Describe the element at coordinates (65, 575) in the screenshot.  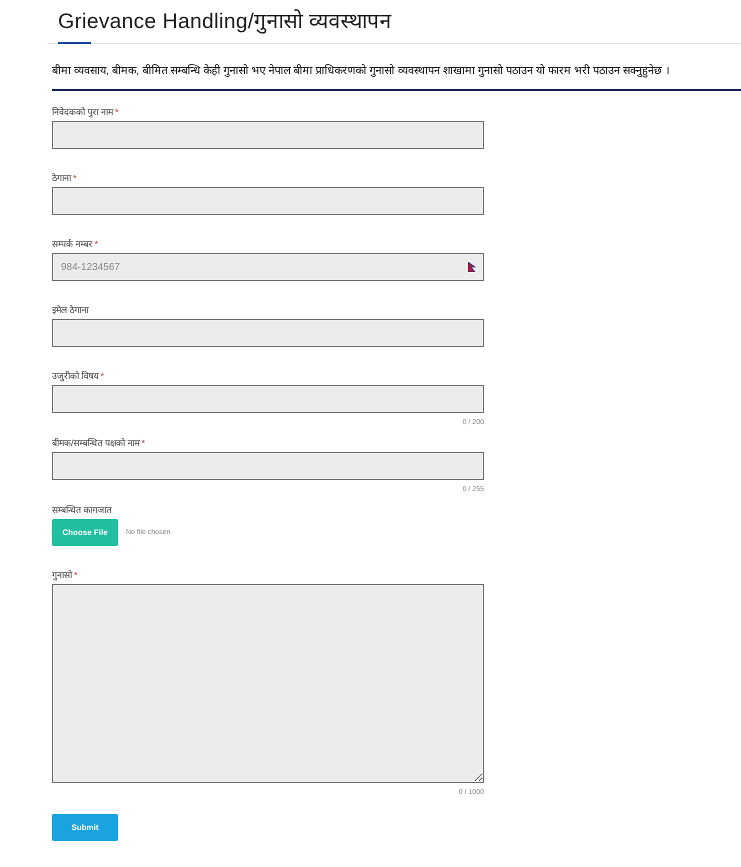
I see `field-label: गुनासो *` at that location.